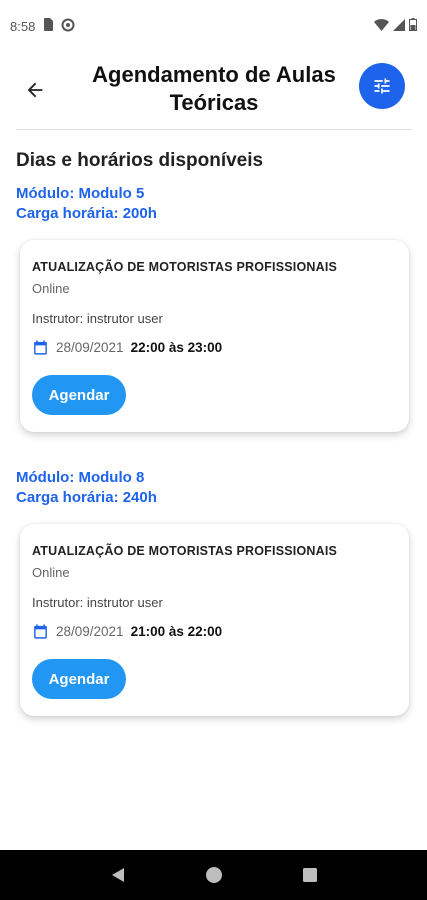 This screenshot has height=900, width=427. What do you see at coordinates (86, 497) in the screenshot?
I see `module-workload: Carga horária: 240h` at bounding box center [86, 497].